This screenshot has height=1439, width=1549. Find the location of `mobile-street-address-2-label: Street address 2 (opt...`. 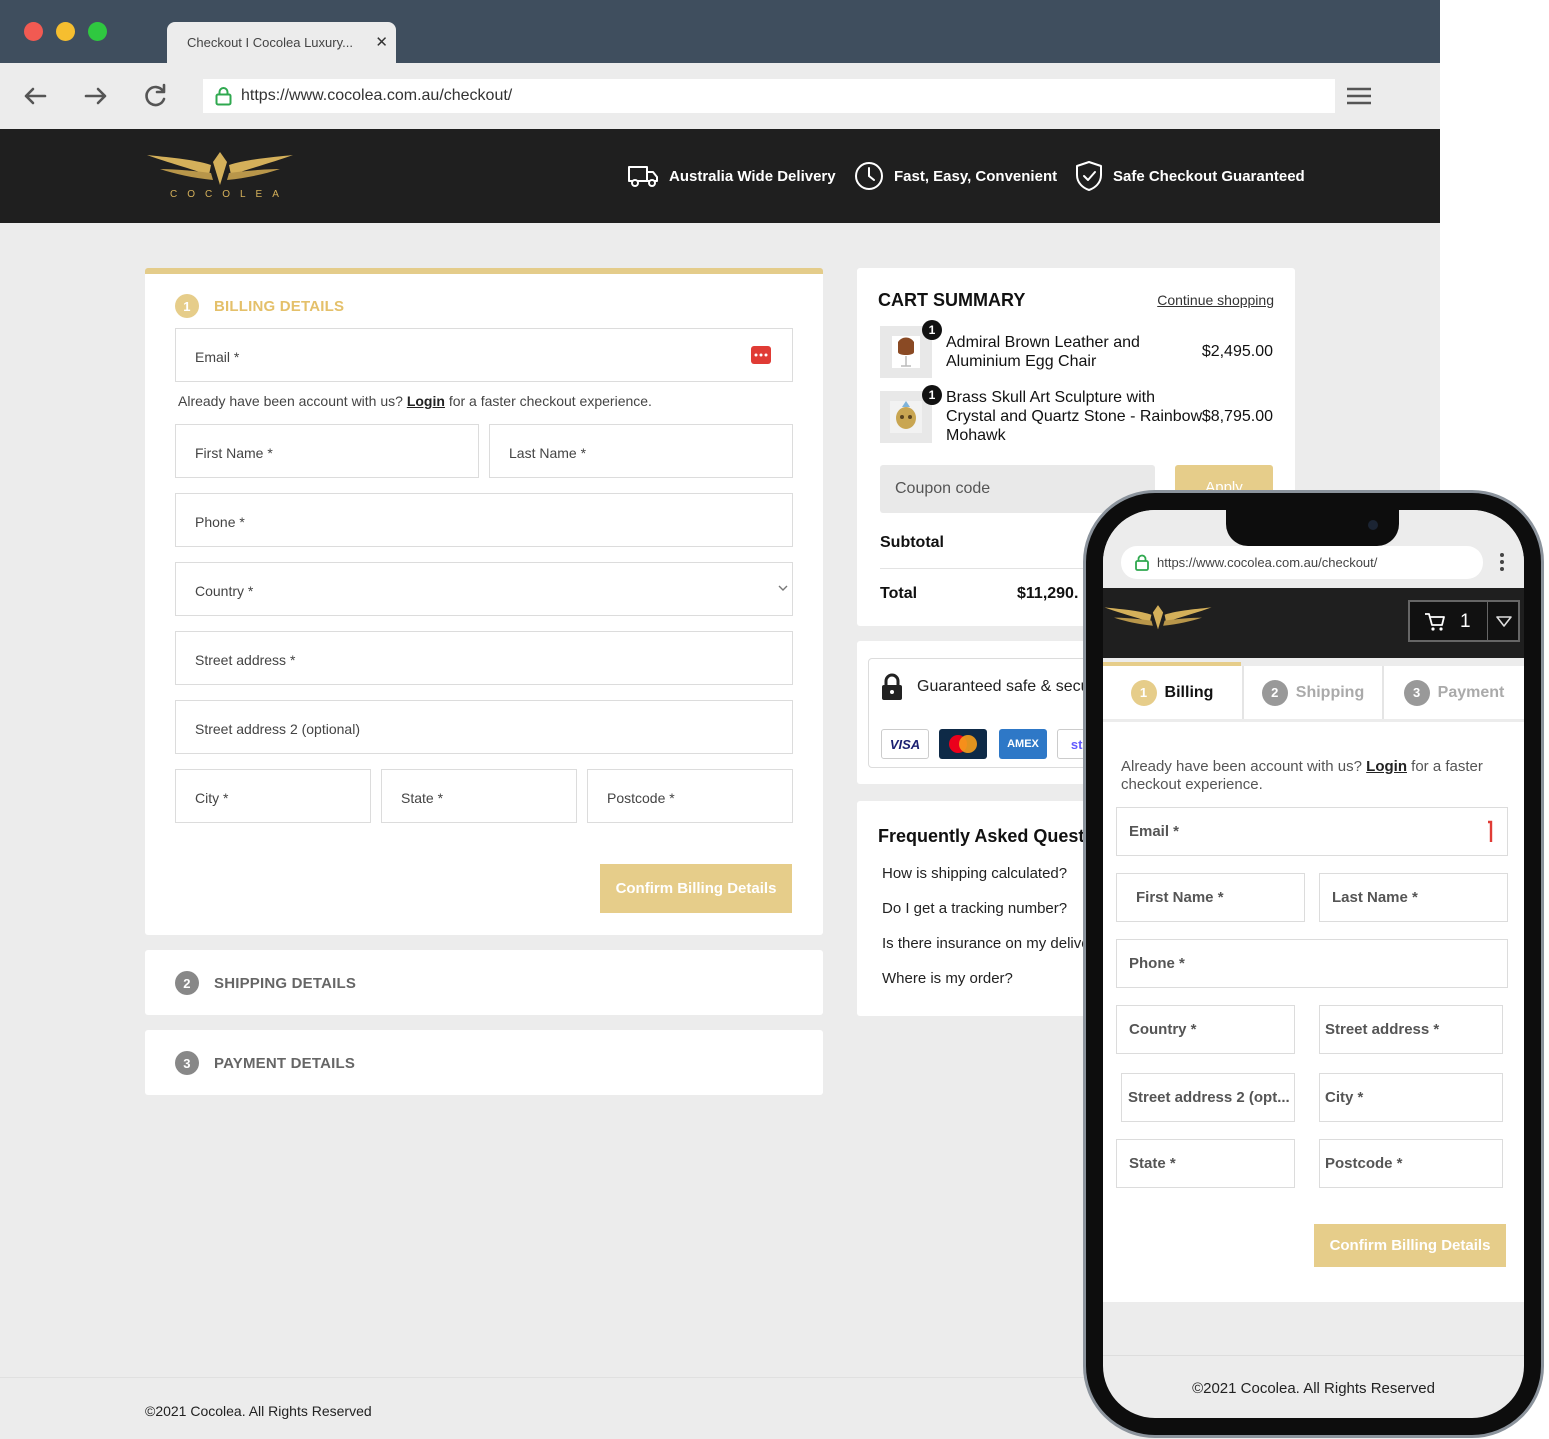

mobile-street-address-2-label: Street address 2 (opt... is located at coordinates (1209, 1097).